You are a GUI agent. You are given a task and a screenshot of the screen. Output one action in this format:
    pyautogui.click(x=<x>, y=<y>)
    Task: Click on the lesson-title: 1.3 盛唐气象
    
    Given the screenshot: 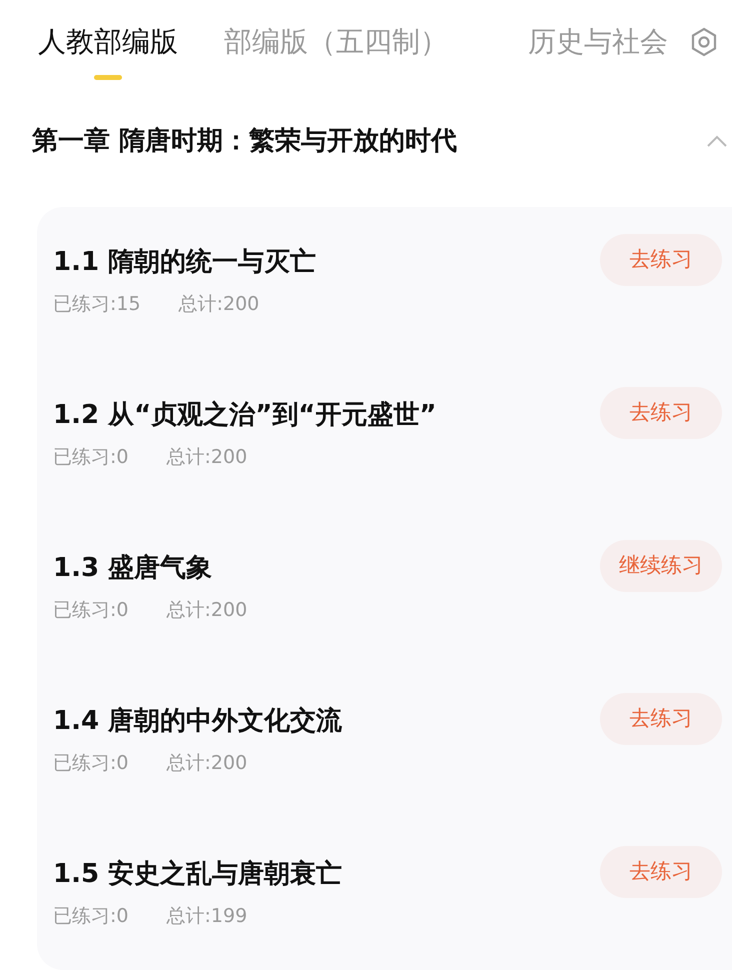 What is the action you would take?
    pyautogui.click(x=133, y=568)
    